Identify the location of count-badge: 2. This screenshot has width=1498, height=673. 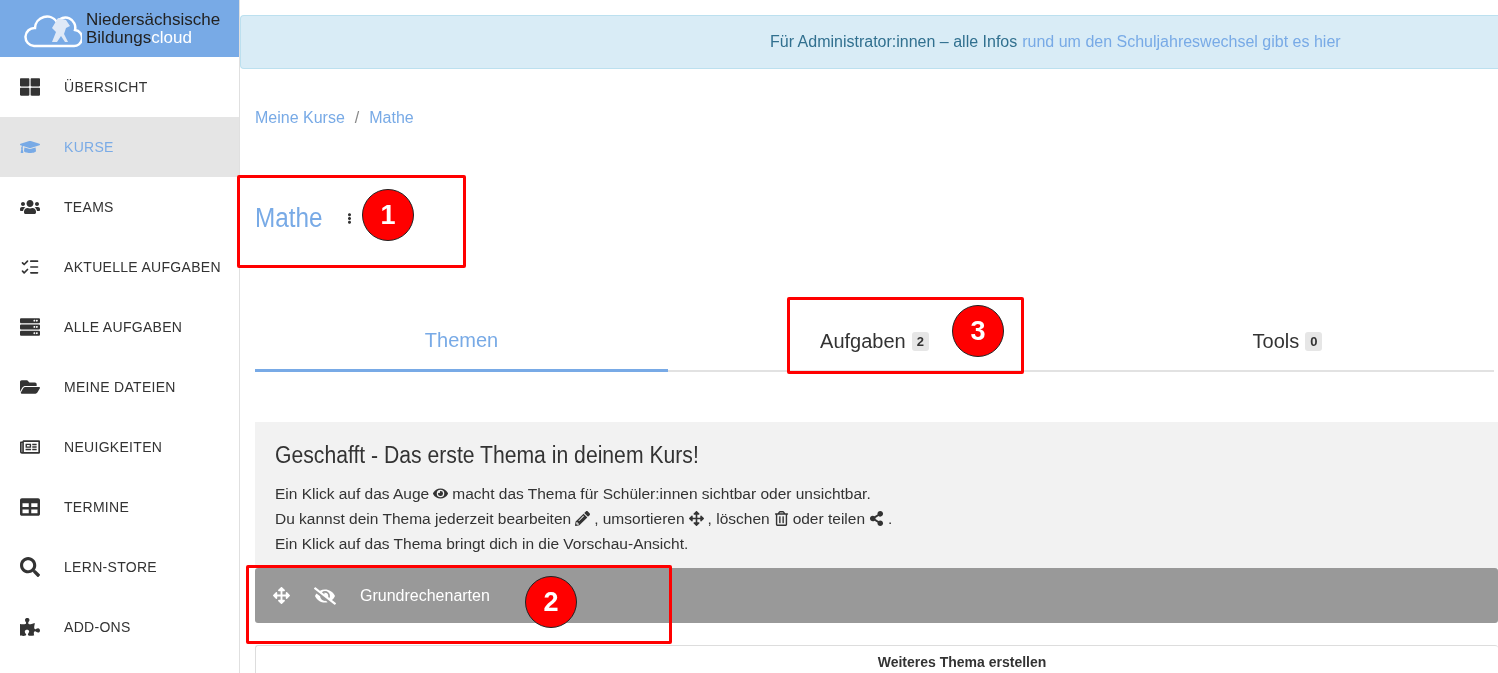
(920, 341).